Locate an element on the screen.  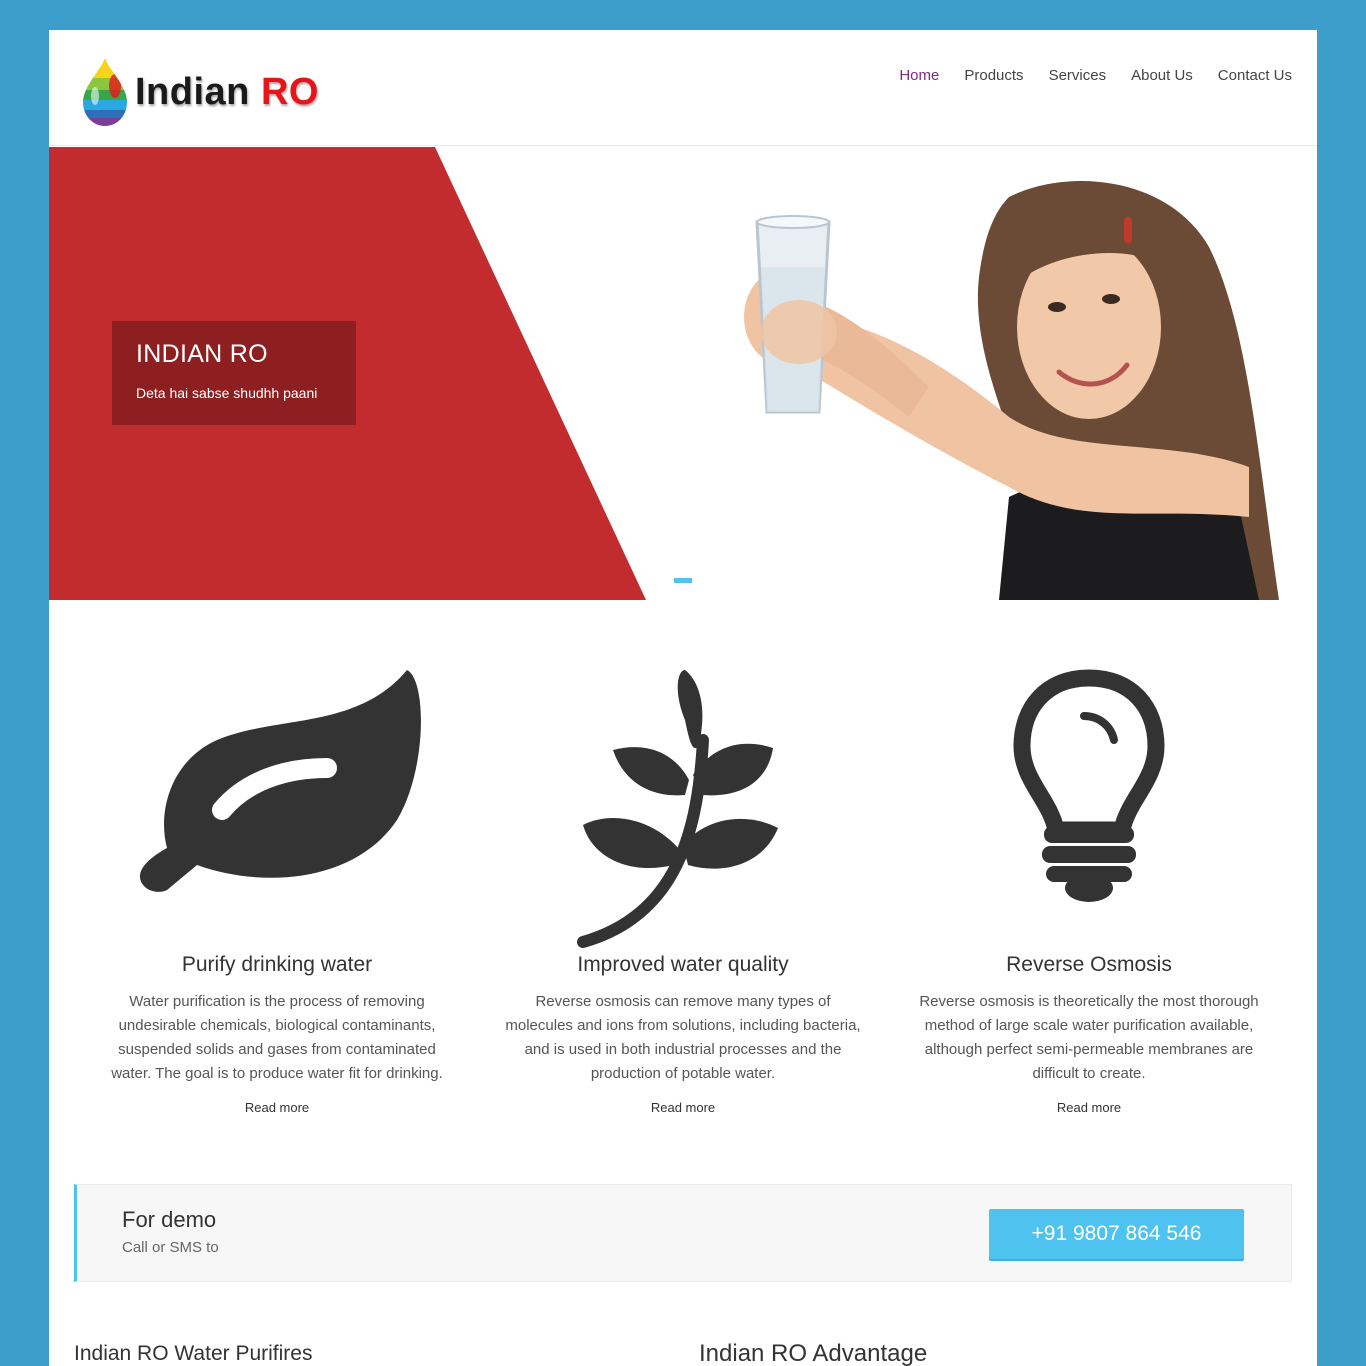
nav-about-us: About Us is located at coordinates (1162, 76).